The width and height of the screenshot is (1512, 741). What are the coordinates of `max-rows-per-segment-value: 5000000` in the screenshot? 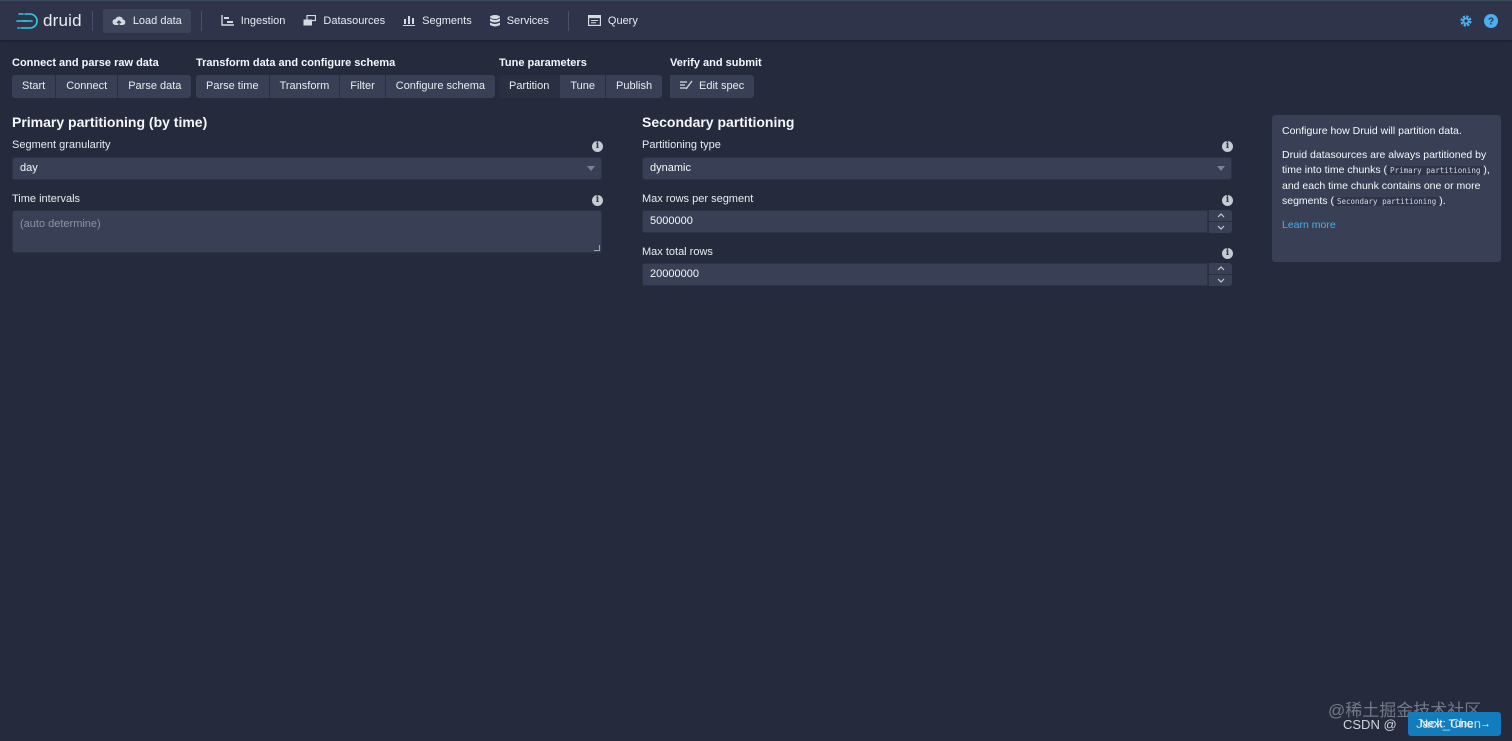 It's located at (671, 221).